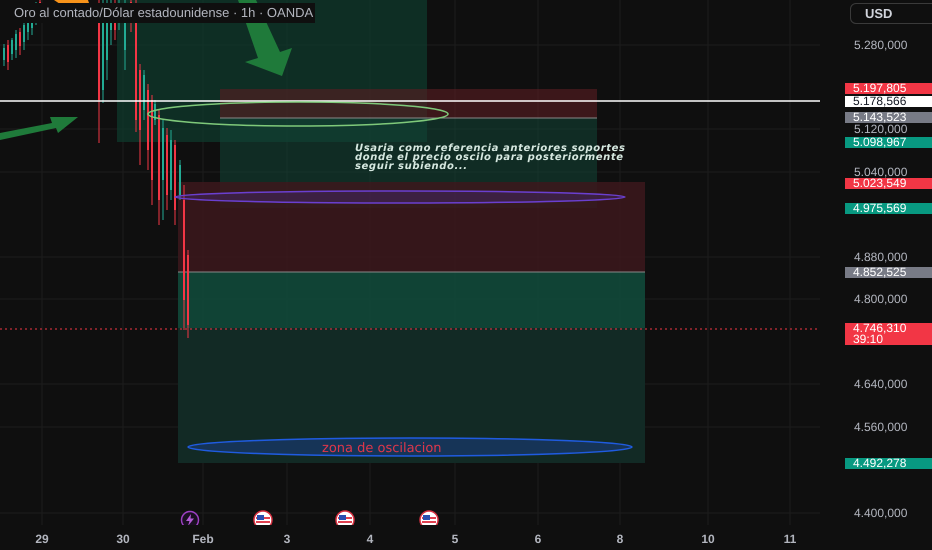 This screenshot has height=550, width=932. Describe the element at coordinates (888, 142) in the screenshot. I see `price-label: 5.098,967` at that location.